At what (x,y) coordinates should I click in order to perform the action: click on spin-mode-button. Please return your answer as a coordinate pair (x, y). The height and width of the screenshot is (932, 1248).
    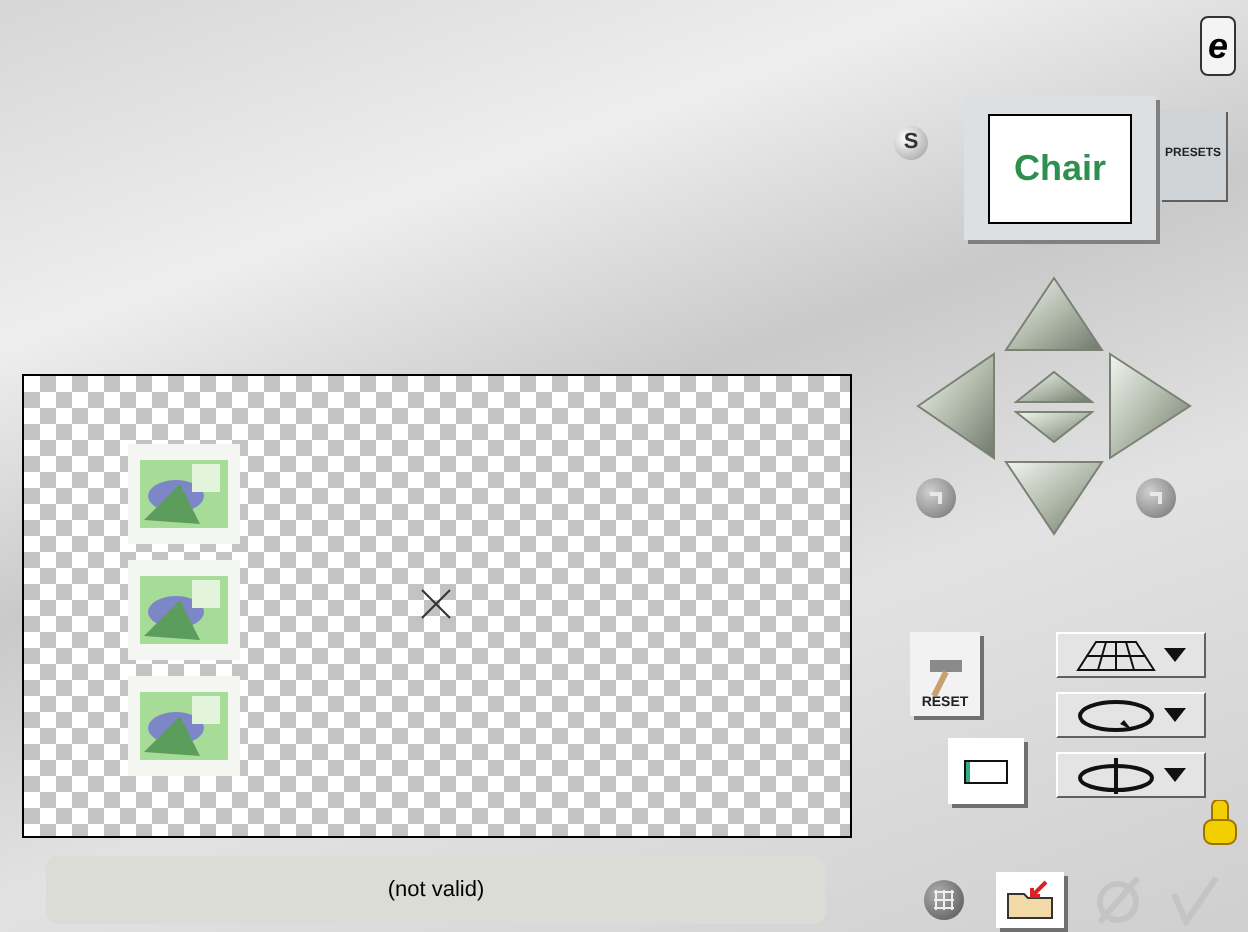
    Looking at the image, I should click on (1131, 775).